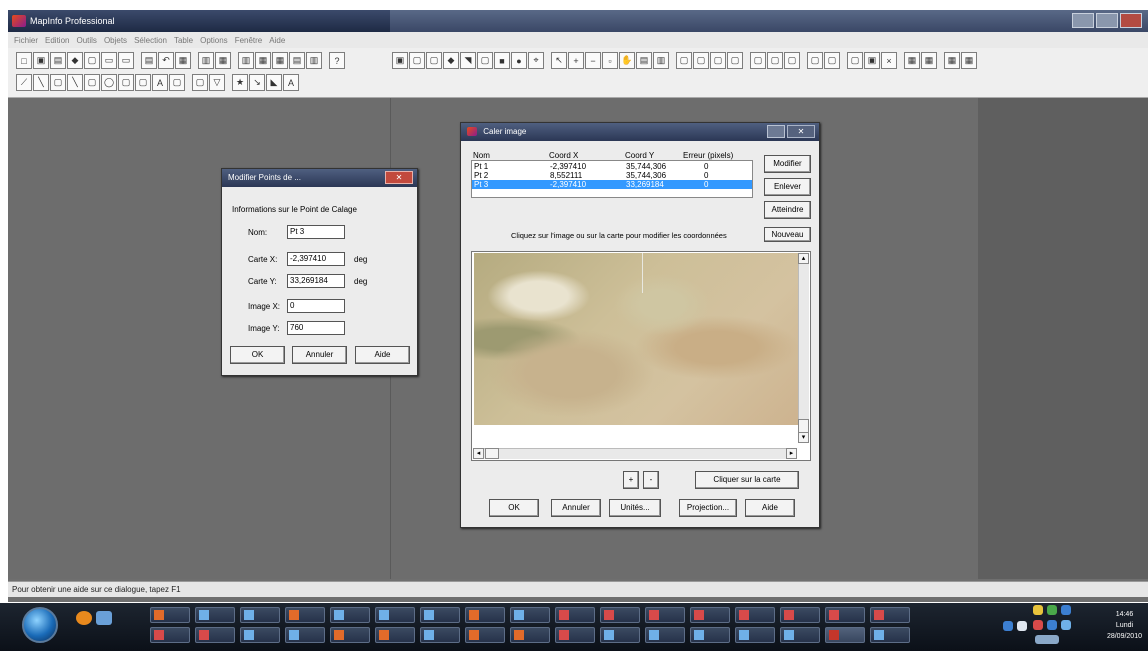 This screenshot has height=651, width=1148. What do you see at coordinates (969, 60) in the screenshot?
I see `tool-h-icon: ▦` at bounding box center [969, 60].